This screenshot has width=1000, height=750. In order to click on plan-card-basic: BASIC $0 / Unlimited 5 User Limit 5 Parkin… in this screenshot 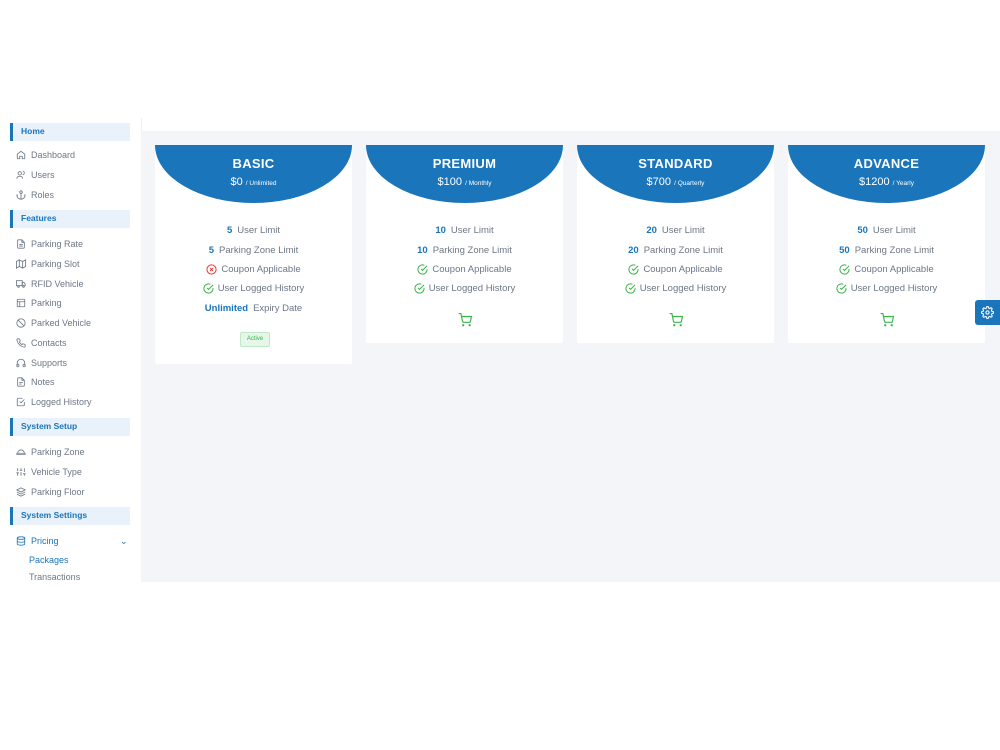, I will do `click(253, 254)`.